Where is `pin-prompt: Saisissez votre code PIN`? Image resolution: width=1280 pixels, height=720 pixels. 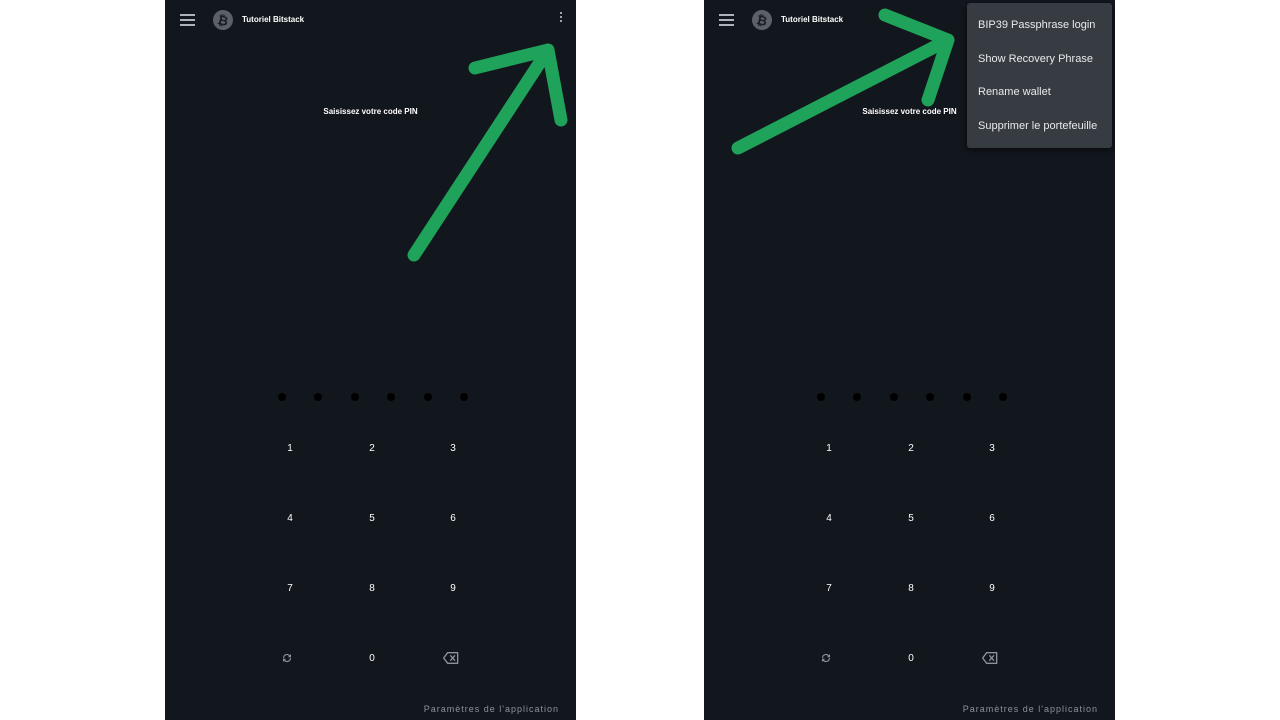
pin-prompt: Saisissez votre code PIN is located at coordinates (370, 111).